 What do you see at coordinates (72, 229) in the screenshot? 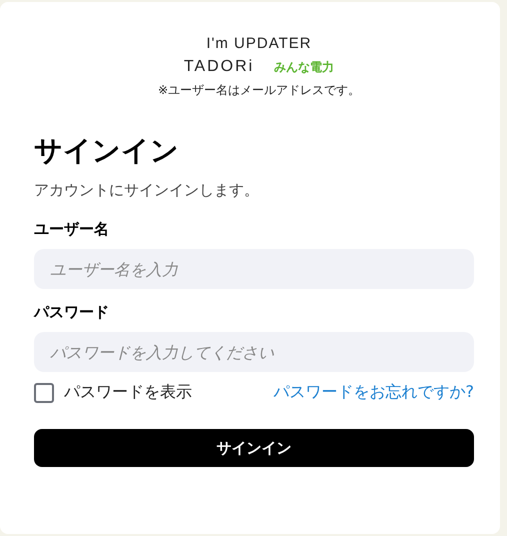
I see `field-label: ユーザー名` at bounding box center [72, 229].